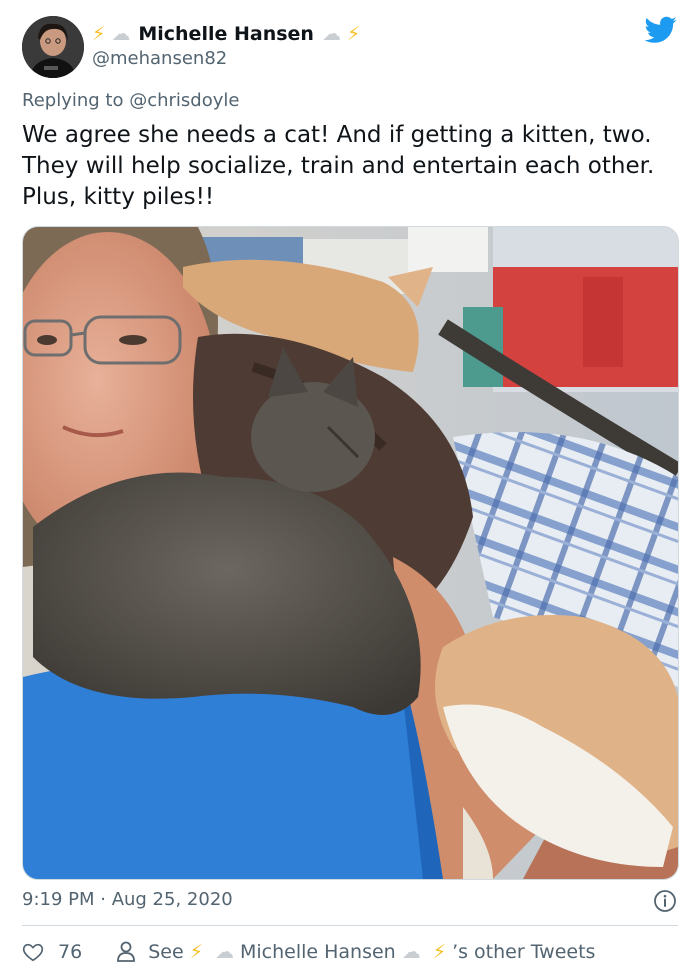 Image resolution: width=700 pixels, height=980 pixels. What do you see at coordinates (126, 952) in the screenshot?
I see `person-icon` at bounding box center [126, 952].